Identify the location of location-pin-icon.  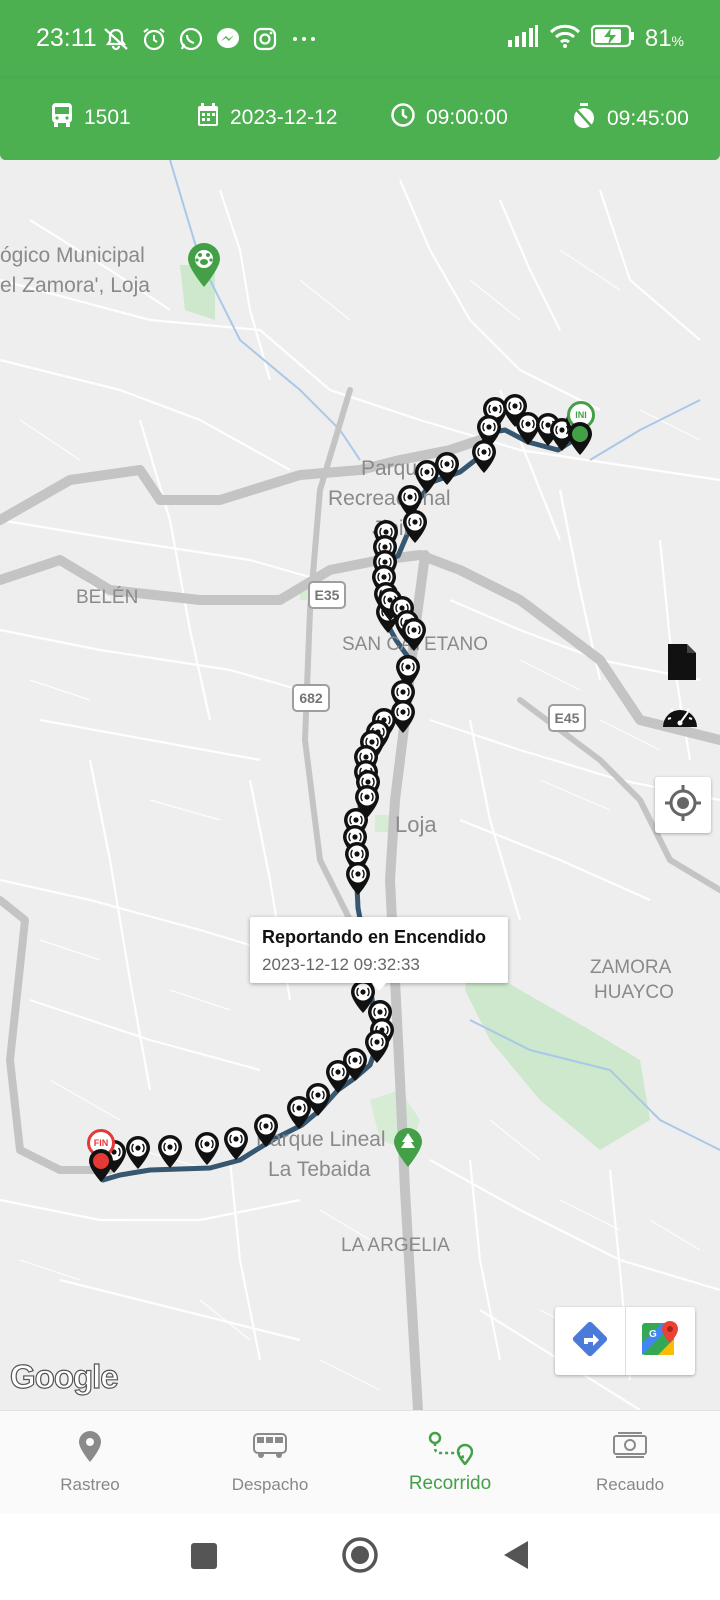
(90, 1448).